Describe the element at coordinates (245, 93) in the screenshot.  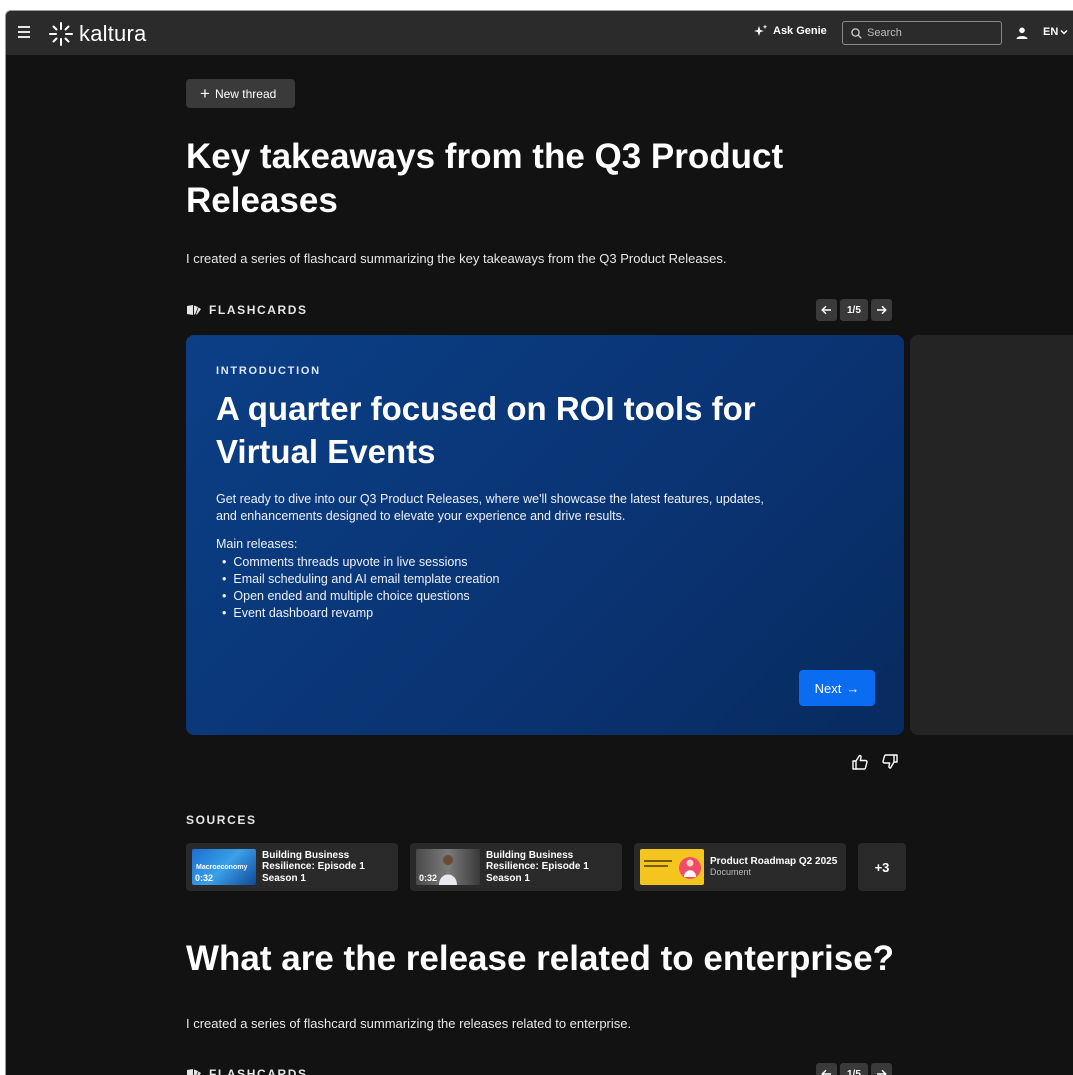
I see `new-thread-label: New thread` at that location.